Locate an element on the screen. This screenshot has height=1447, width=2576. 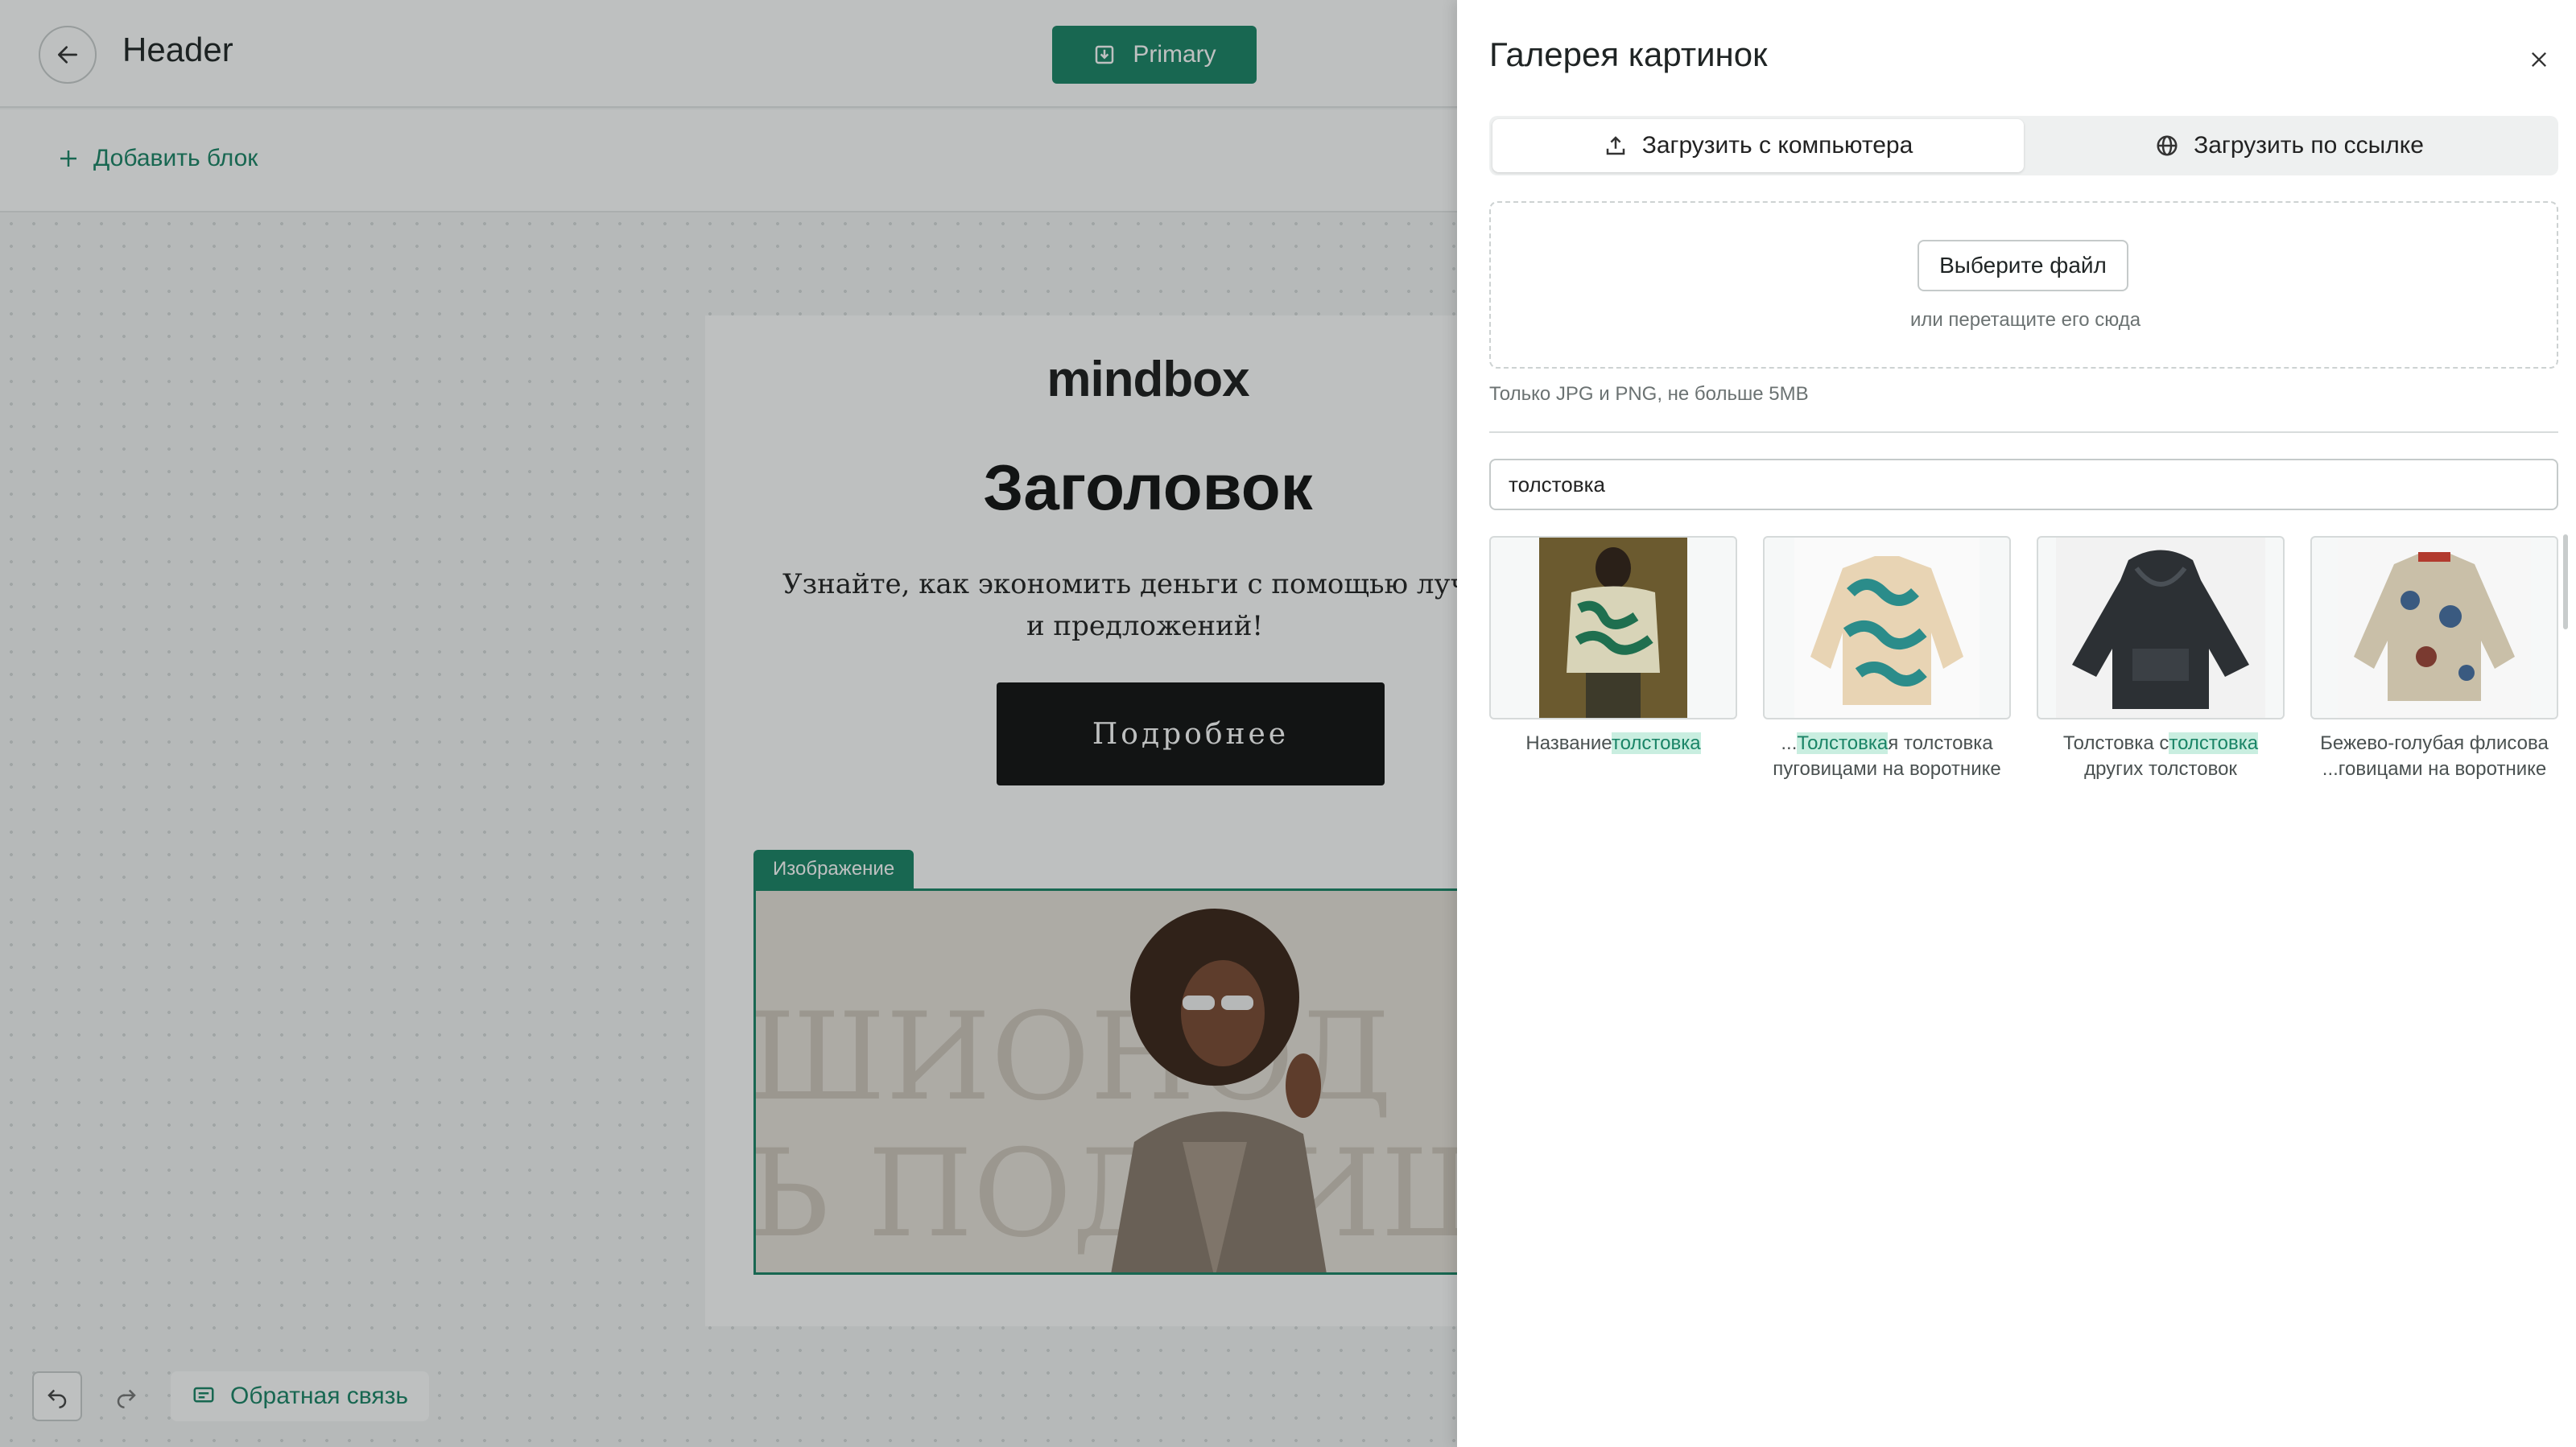
file-dropzone: Выберите файл или перетащите его сюда is located at coordinates (2023, 285).